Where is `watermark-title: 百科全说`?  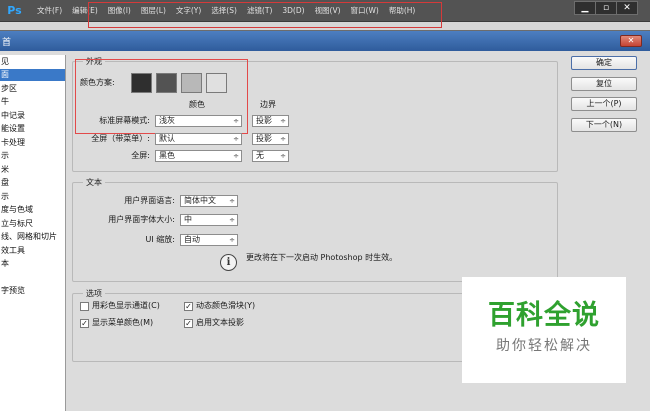
watermark-title: 百科全说 is located at coordinates (544, 315).